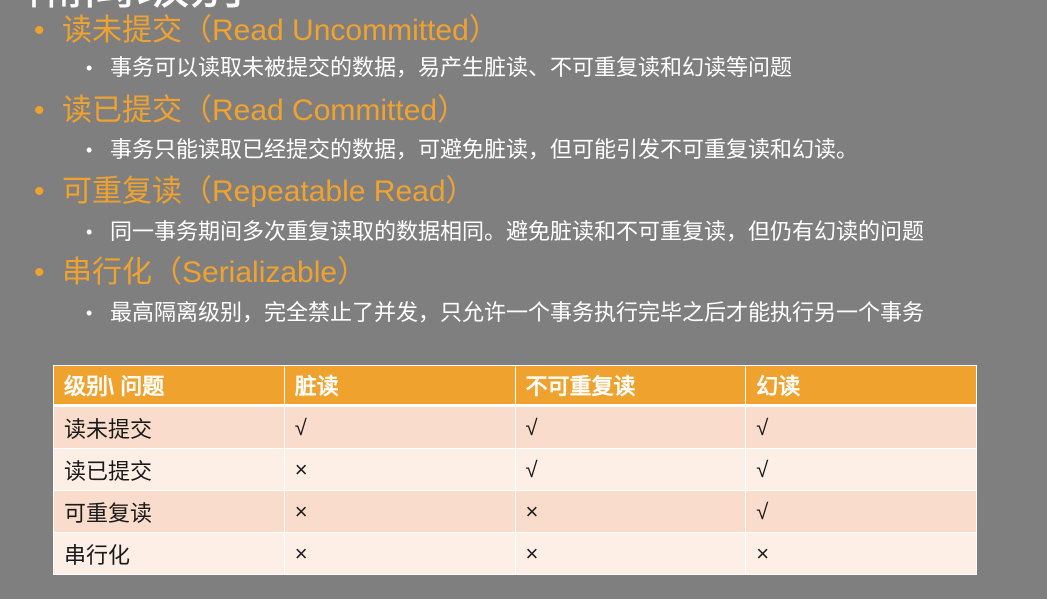  I want to click on bullet-detail-read-committed: 事务只能读取已经提交的数据，可避免脏读，但可能引发不可重复读和幻读。, so click(472, 150).